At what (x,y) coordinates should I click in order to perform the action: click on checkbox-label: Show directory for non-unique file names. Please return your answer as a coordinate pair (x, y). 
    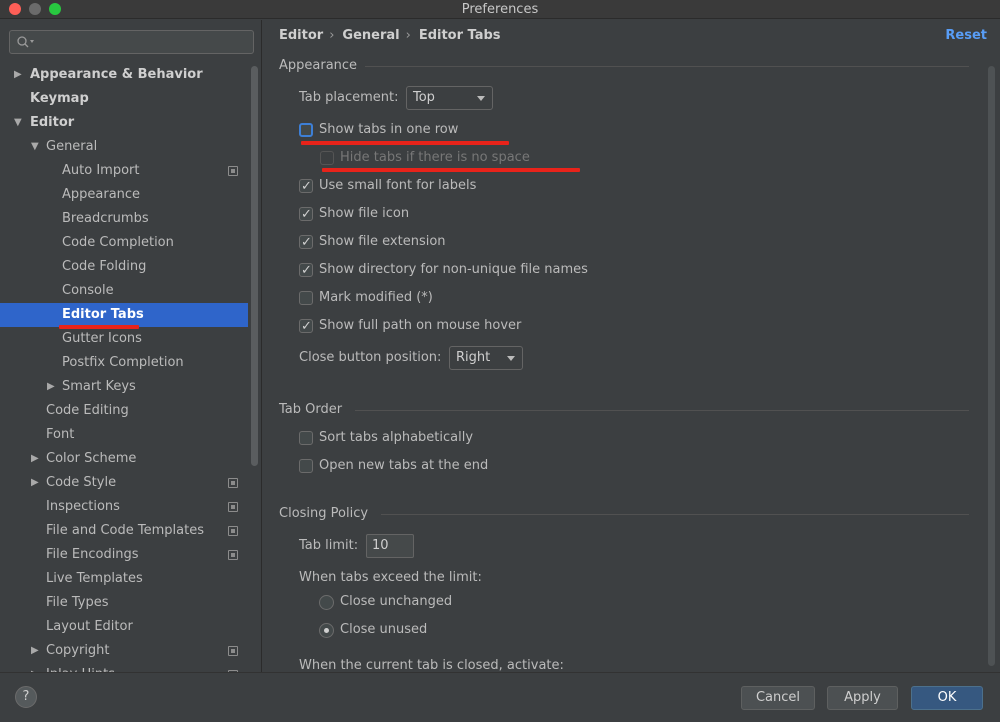
    Looking at the image, I should click on (453, 269).